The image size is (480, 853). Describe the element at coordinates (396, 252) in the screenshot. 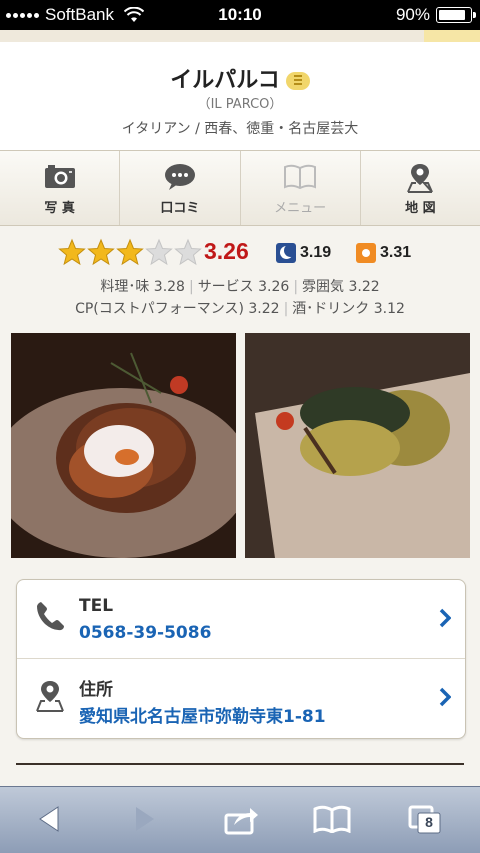

I see `lunch-score-value: 3.31` at that location.